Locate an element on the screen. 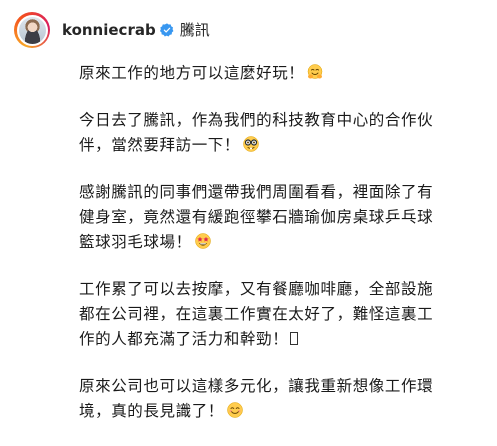  verified-badge-icon is located at coordinates (166, 30).